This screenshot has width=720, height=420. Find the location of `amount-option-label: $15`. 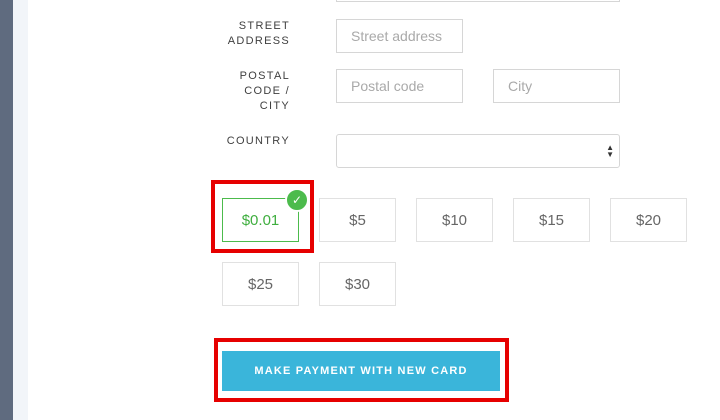

amount-option-label: $15 is located at coordinates (551, 220).